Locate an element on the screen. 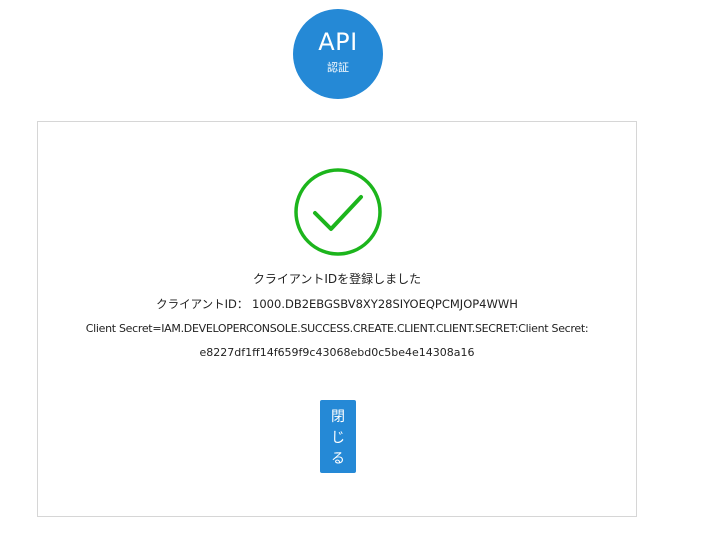 The image size is (708, 538). badge-title: API is located at coordinates (338, 42).